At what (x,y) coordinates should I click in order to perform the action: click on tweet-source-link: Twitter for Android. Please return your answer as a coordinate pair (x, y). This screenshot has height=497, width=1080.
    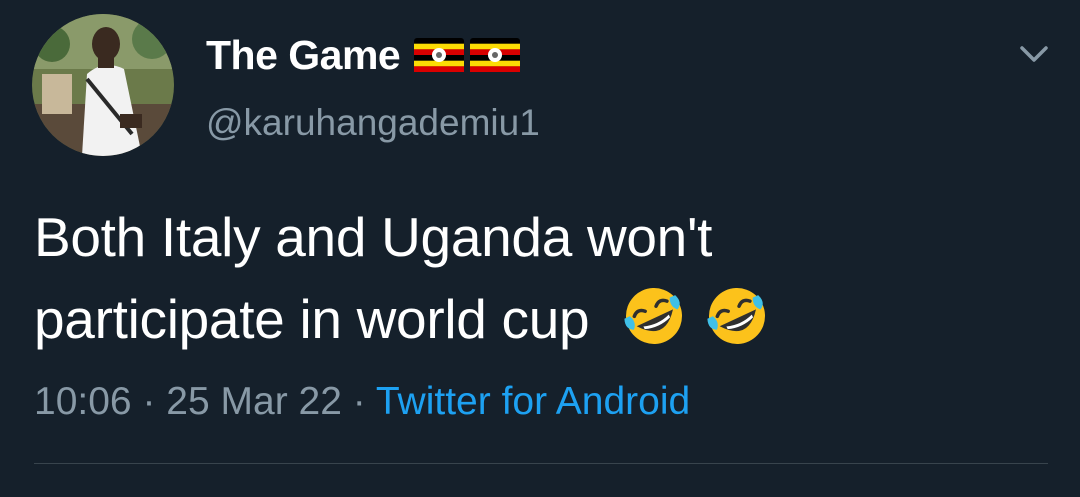
    Looking at the image, I should click on (533, 401).